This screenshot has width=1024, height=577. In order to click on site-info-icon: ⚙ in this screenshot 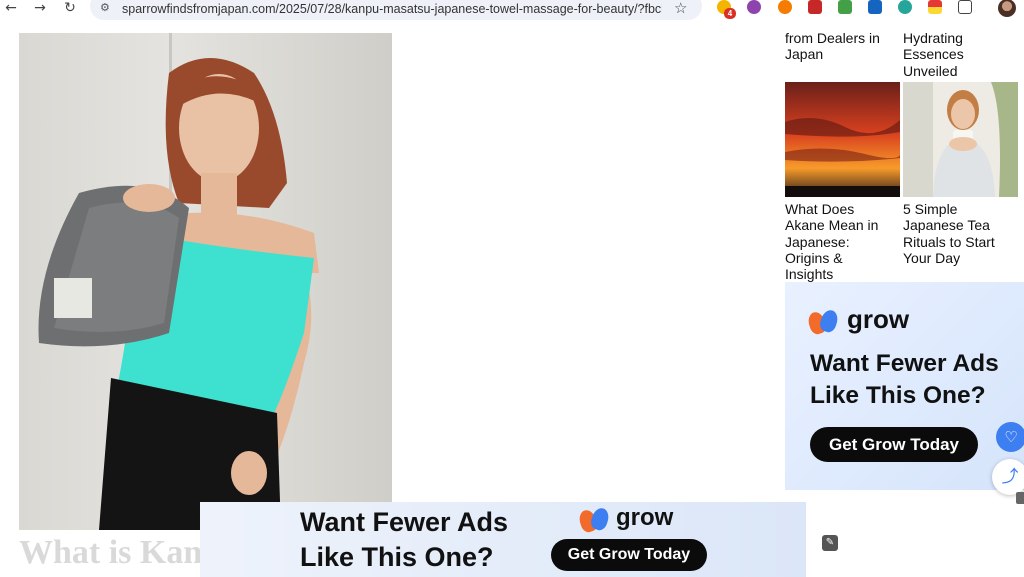, I will do `click(107, 8)`.